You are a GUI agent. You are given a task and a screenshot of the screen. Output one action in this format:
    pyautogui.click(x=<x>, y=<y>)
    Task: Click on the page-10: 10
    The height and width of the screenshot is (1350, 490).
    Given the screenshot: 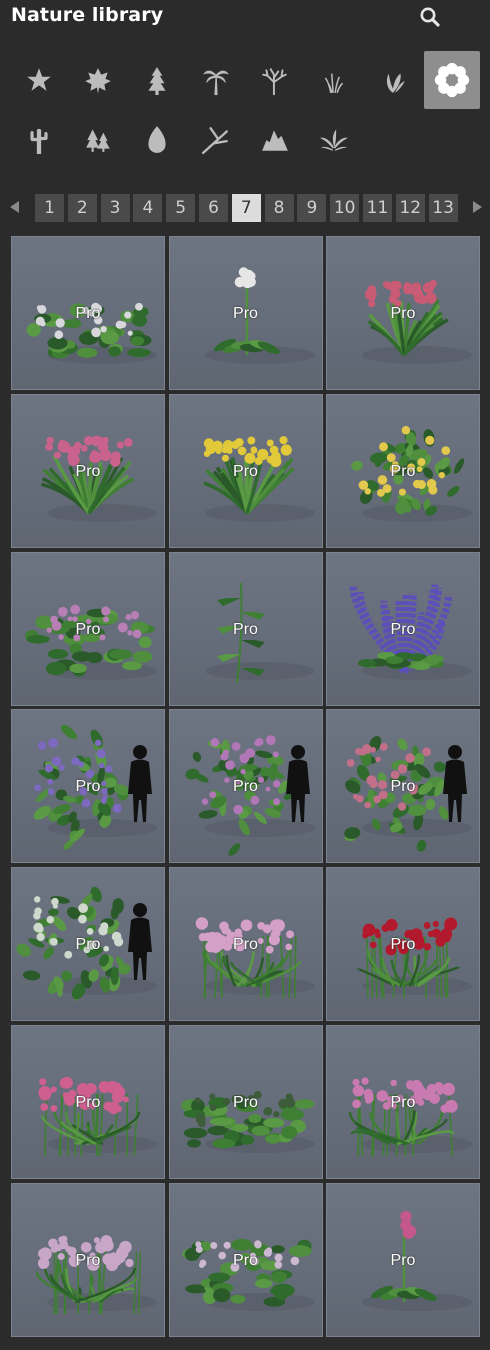 What is the action you would take?
    pyautogui.click(x=345, y=208)
    